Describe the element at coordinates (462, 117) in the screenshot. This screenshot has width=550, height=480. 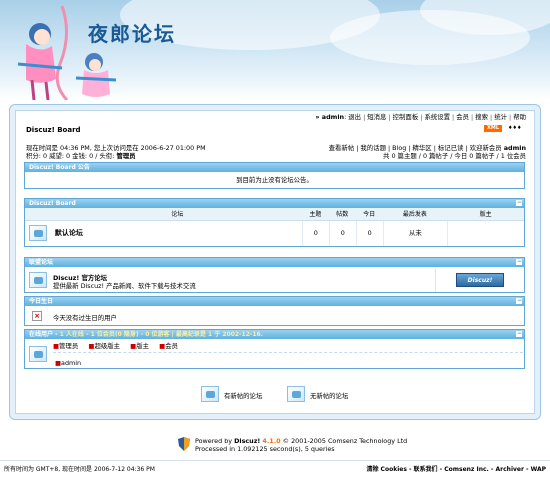
I see `nav-members: 会员` at that location.